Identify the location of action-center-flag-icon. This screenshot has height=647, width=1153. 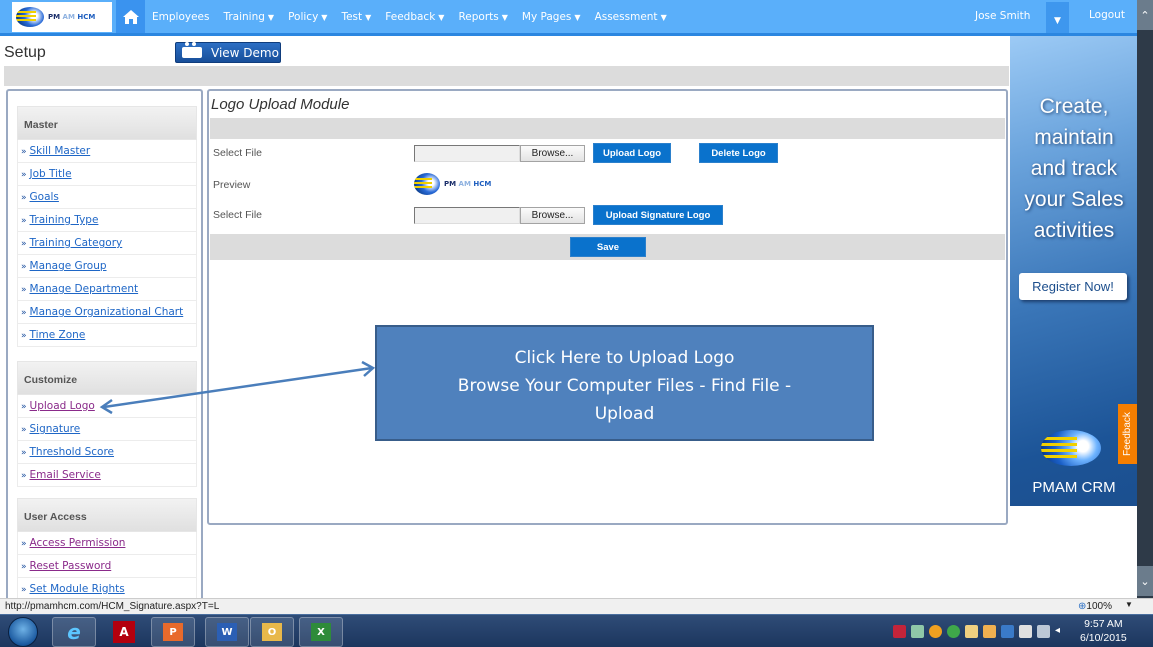
(1025, 631).